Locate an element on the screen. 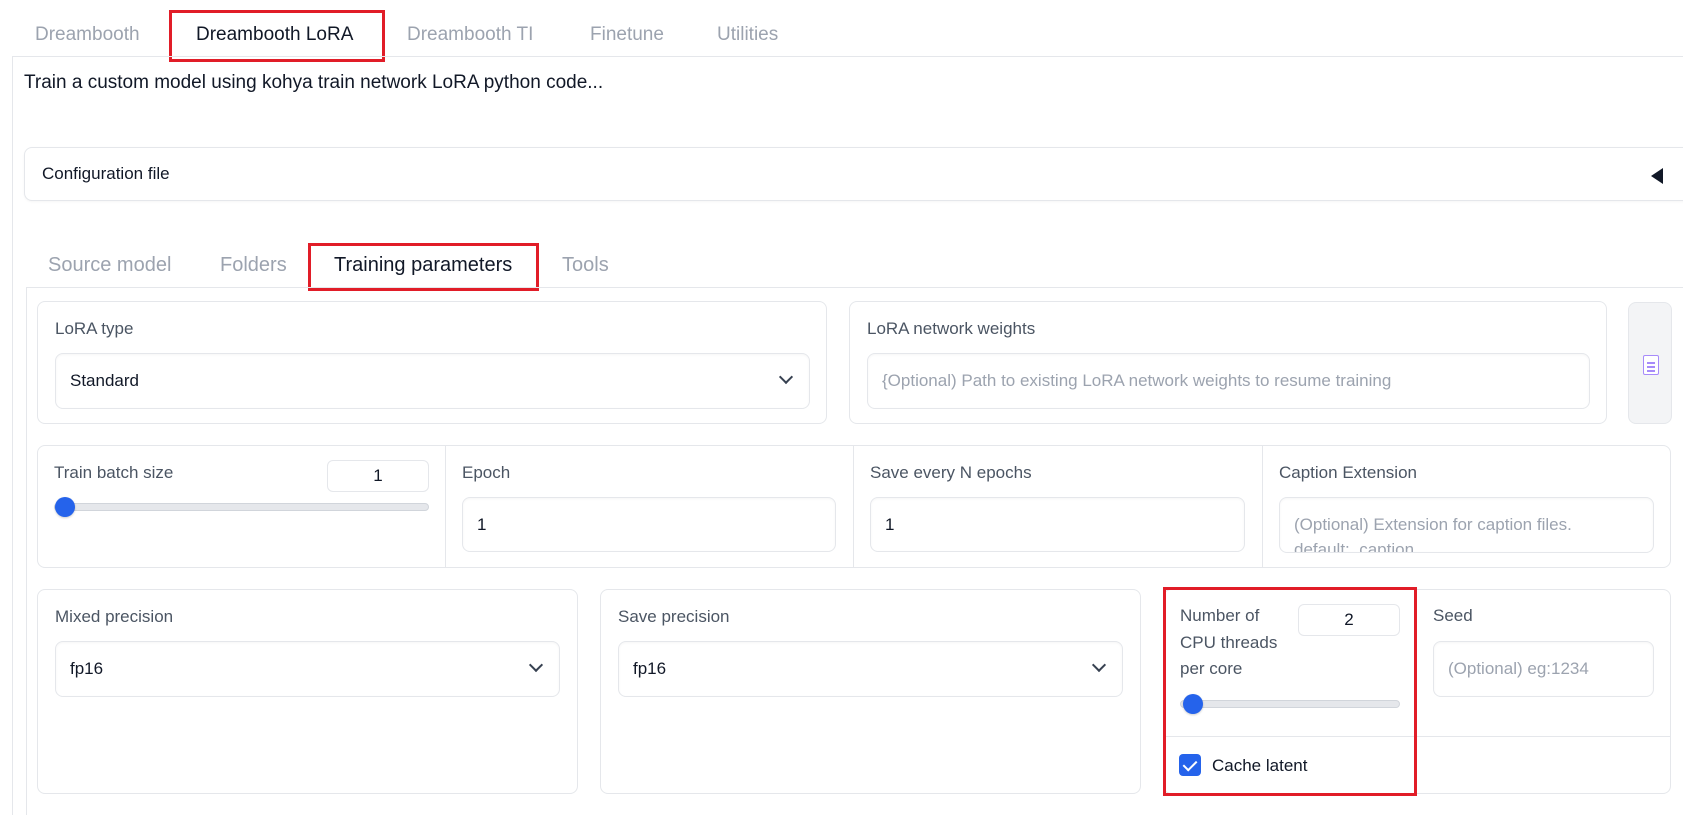 The image size is (1683, 815). mixed-precision-dropdown: fp16 is located at coordinates (307, 669).